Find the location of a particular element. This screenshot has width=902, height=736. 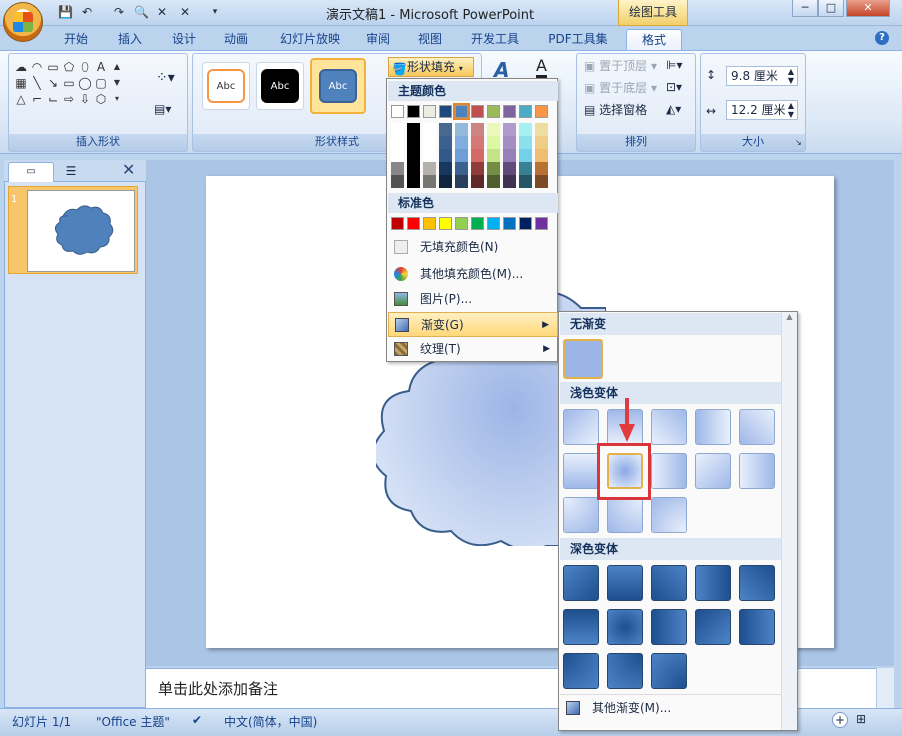

outline-tab-icon: ☰ is located at coordinates (71, 172).